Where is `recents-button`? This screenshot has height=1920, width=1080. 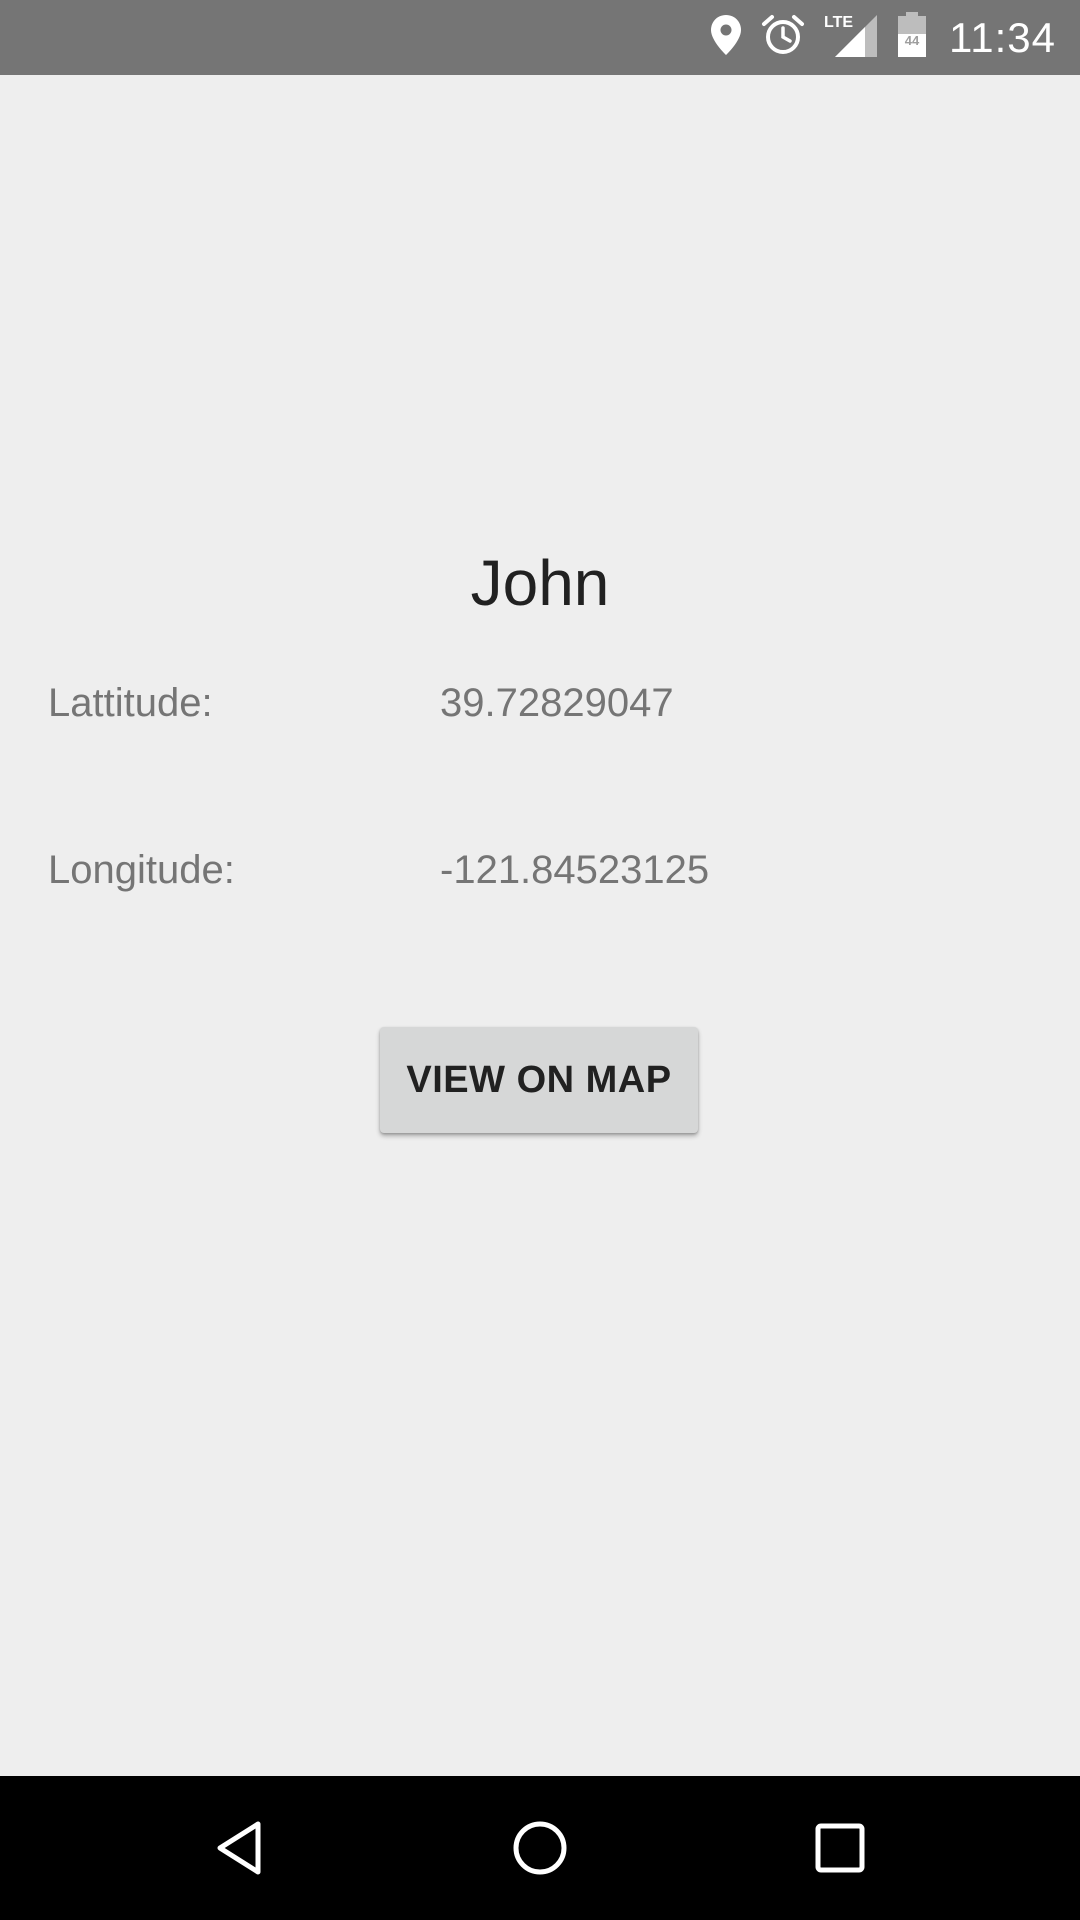 recents-button is located at coordinates (840, 1848).